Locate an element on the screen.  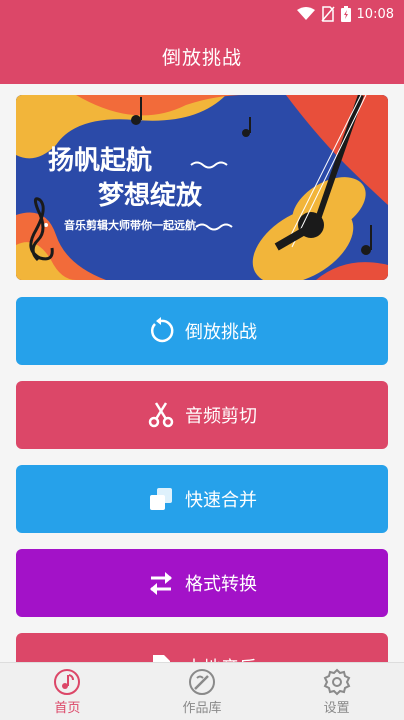
page-title: 倒放挑战 is located at coordinates (201, 57).